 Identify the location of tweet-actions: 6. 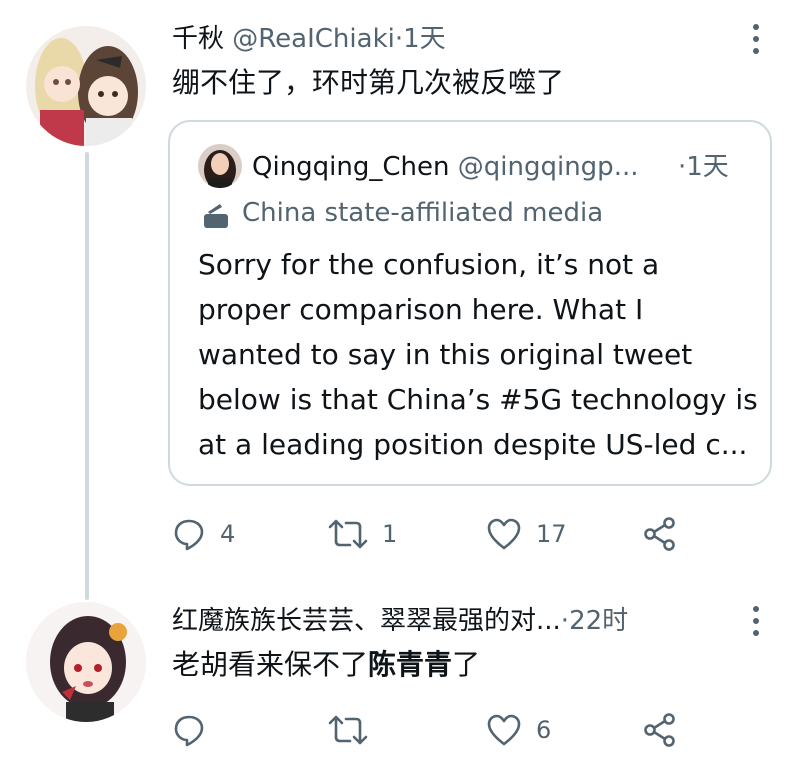
(432, 730).